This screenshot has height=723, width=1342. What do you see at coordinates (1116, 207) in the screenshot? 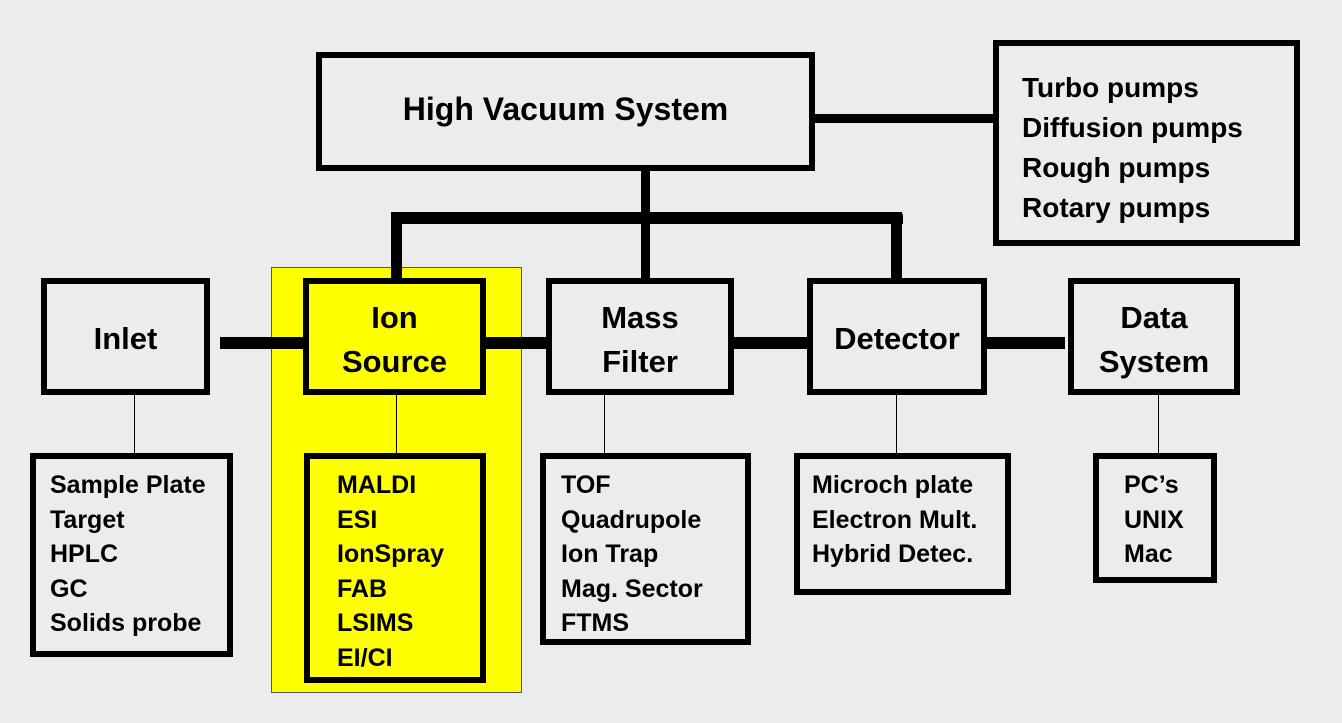
I see `pump-item: Rotary pumps` at bounding box center [1116, 207].